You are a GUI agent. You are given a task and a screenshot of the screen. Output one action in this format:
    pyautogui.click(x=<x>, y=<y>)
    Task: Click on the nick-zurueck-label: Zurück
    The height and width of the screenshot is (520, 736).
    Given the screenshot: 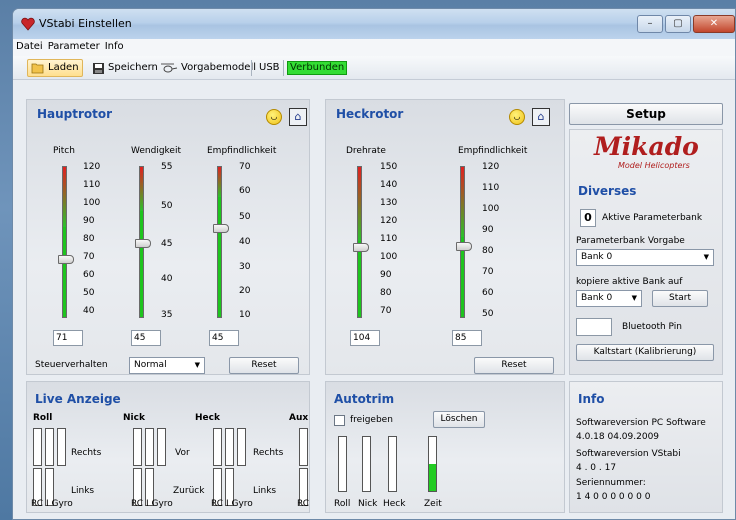 What is the action you would take?
    pyautogui.click(x=189, y=491)
    